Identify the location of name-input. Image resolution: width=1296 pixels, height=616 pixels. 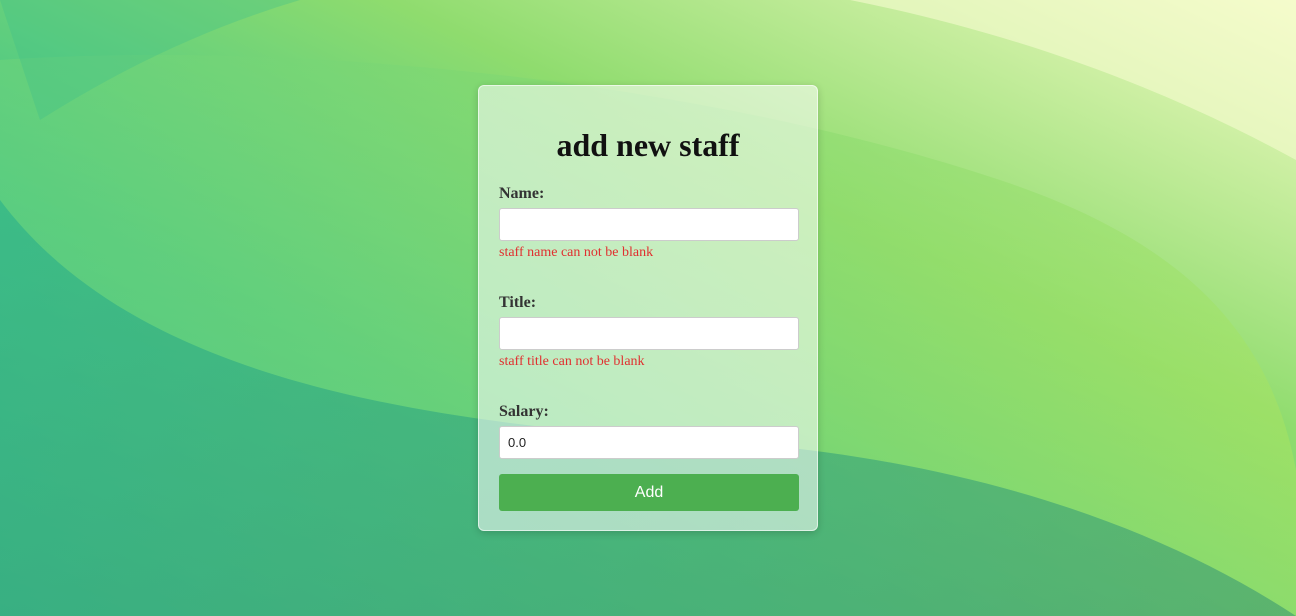
(649, 224).